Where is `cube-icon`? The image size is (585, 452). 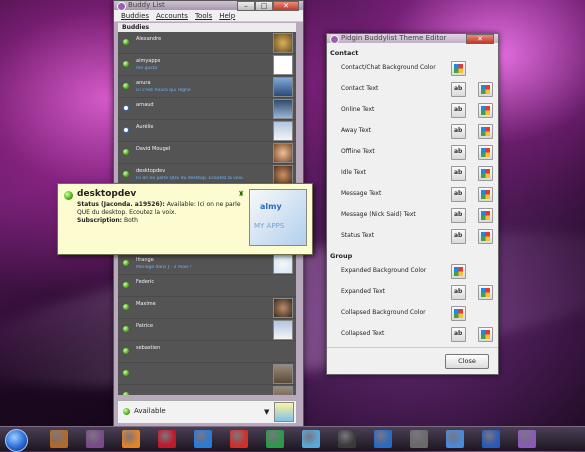
cube-icon is located at coordinates (491, 439).